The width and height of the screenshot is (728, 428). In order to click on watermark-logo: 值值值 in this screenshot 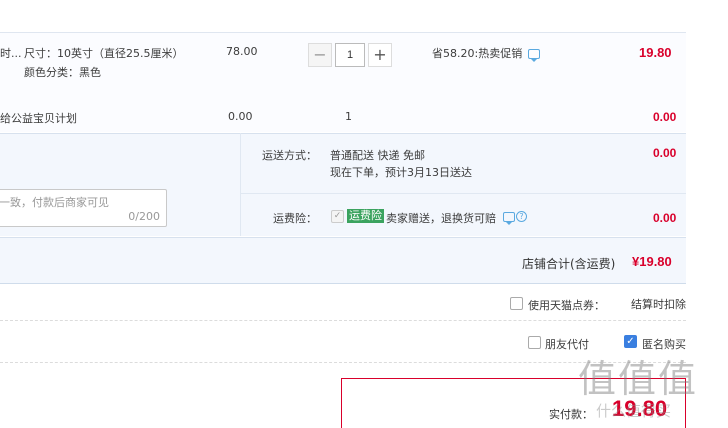, I will do `click(638, 379)`.